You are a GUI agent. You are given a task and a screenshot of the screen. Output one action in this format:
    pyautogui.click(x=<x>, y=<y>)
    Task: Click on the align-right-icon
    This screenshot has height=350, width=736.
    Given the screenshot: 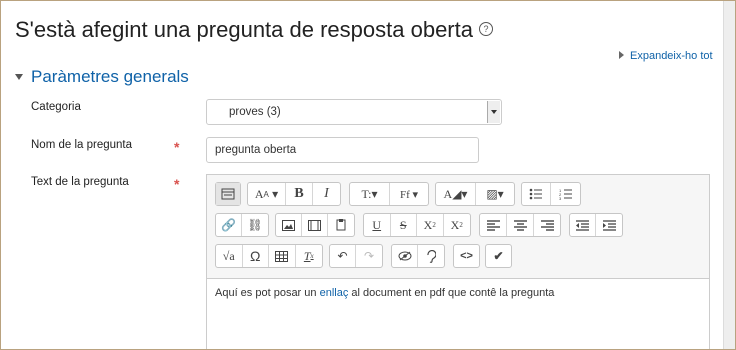 What is the action you would take?
    pyautogui.click(x=547, y=225)
    